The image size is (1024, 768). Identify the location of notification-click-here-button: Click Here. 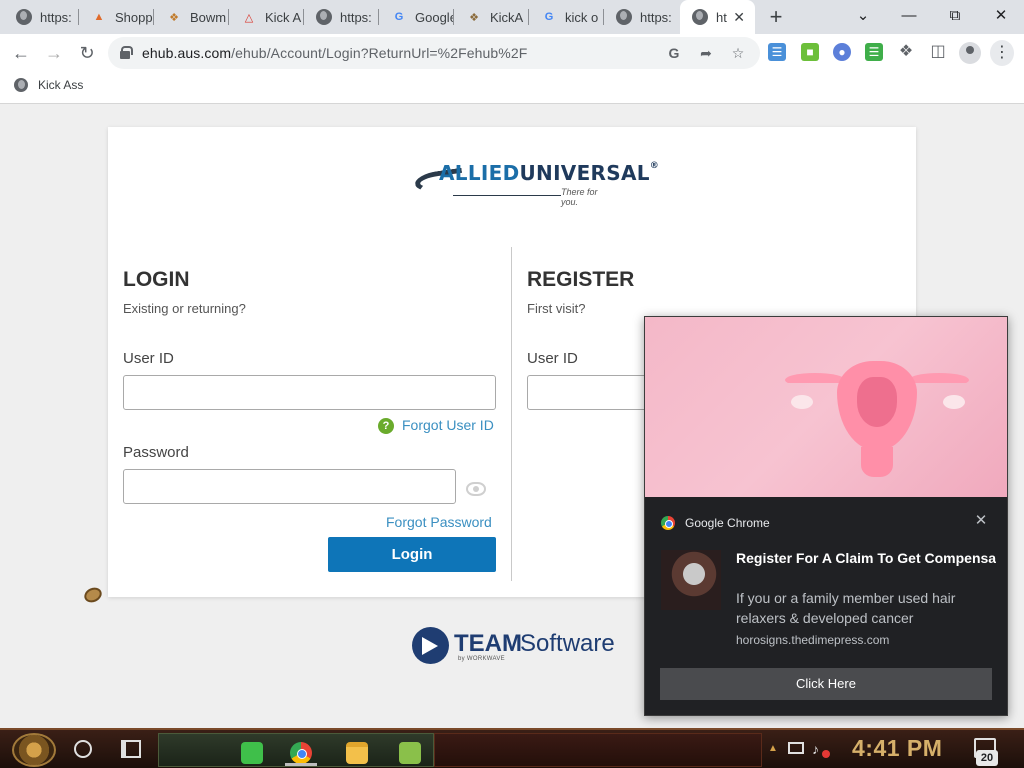
(826, 684).